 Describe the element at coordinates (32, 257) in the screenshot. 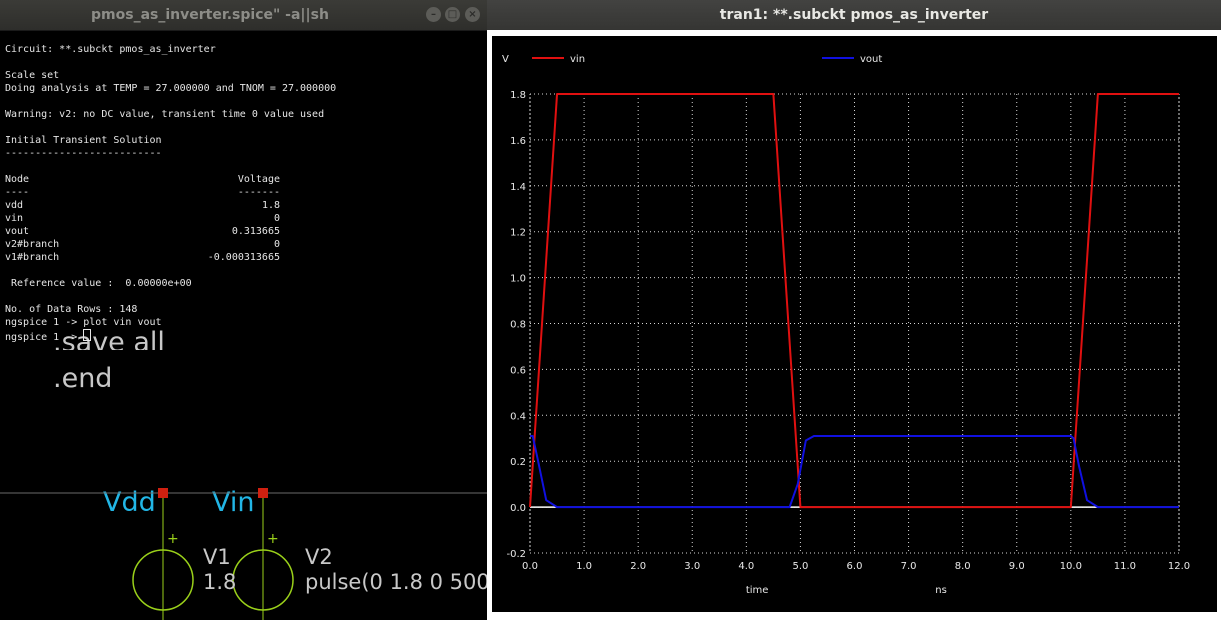

I see `terminal-line-text: v1#branch` at that location.